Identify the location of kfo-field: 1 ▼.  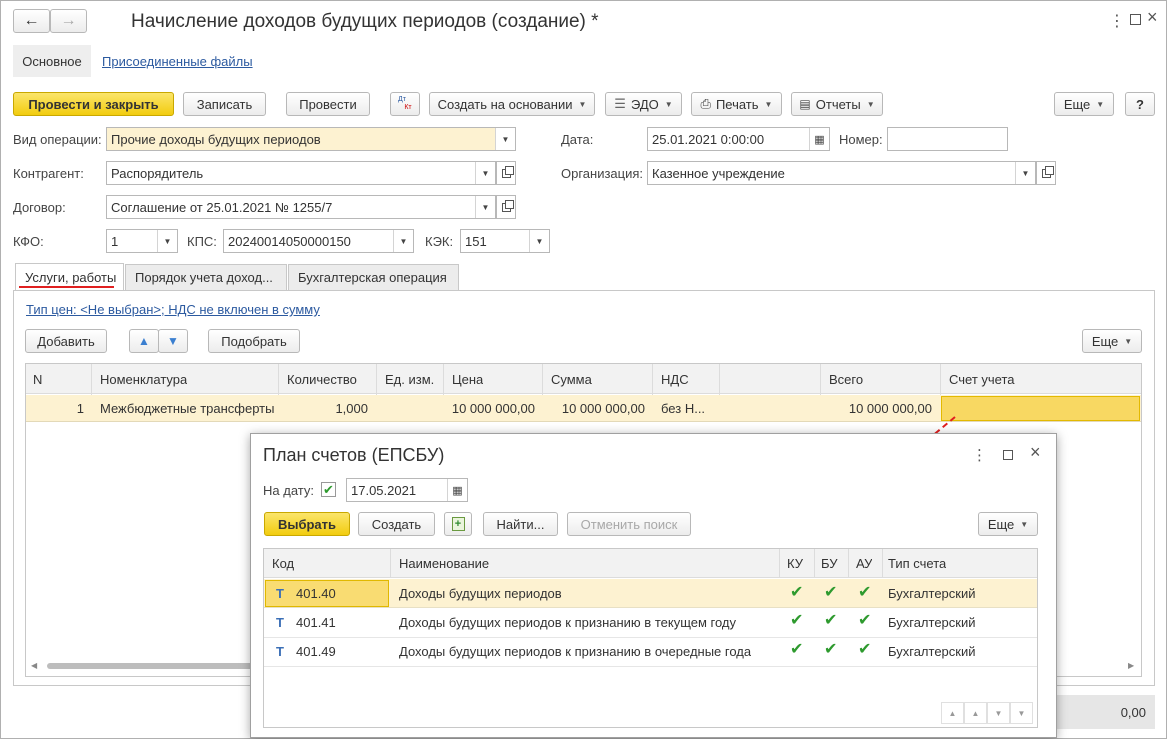
(142, 241).